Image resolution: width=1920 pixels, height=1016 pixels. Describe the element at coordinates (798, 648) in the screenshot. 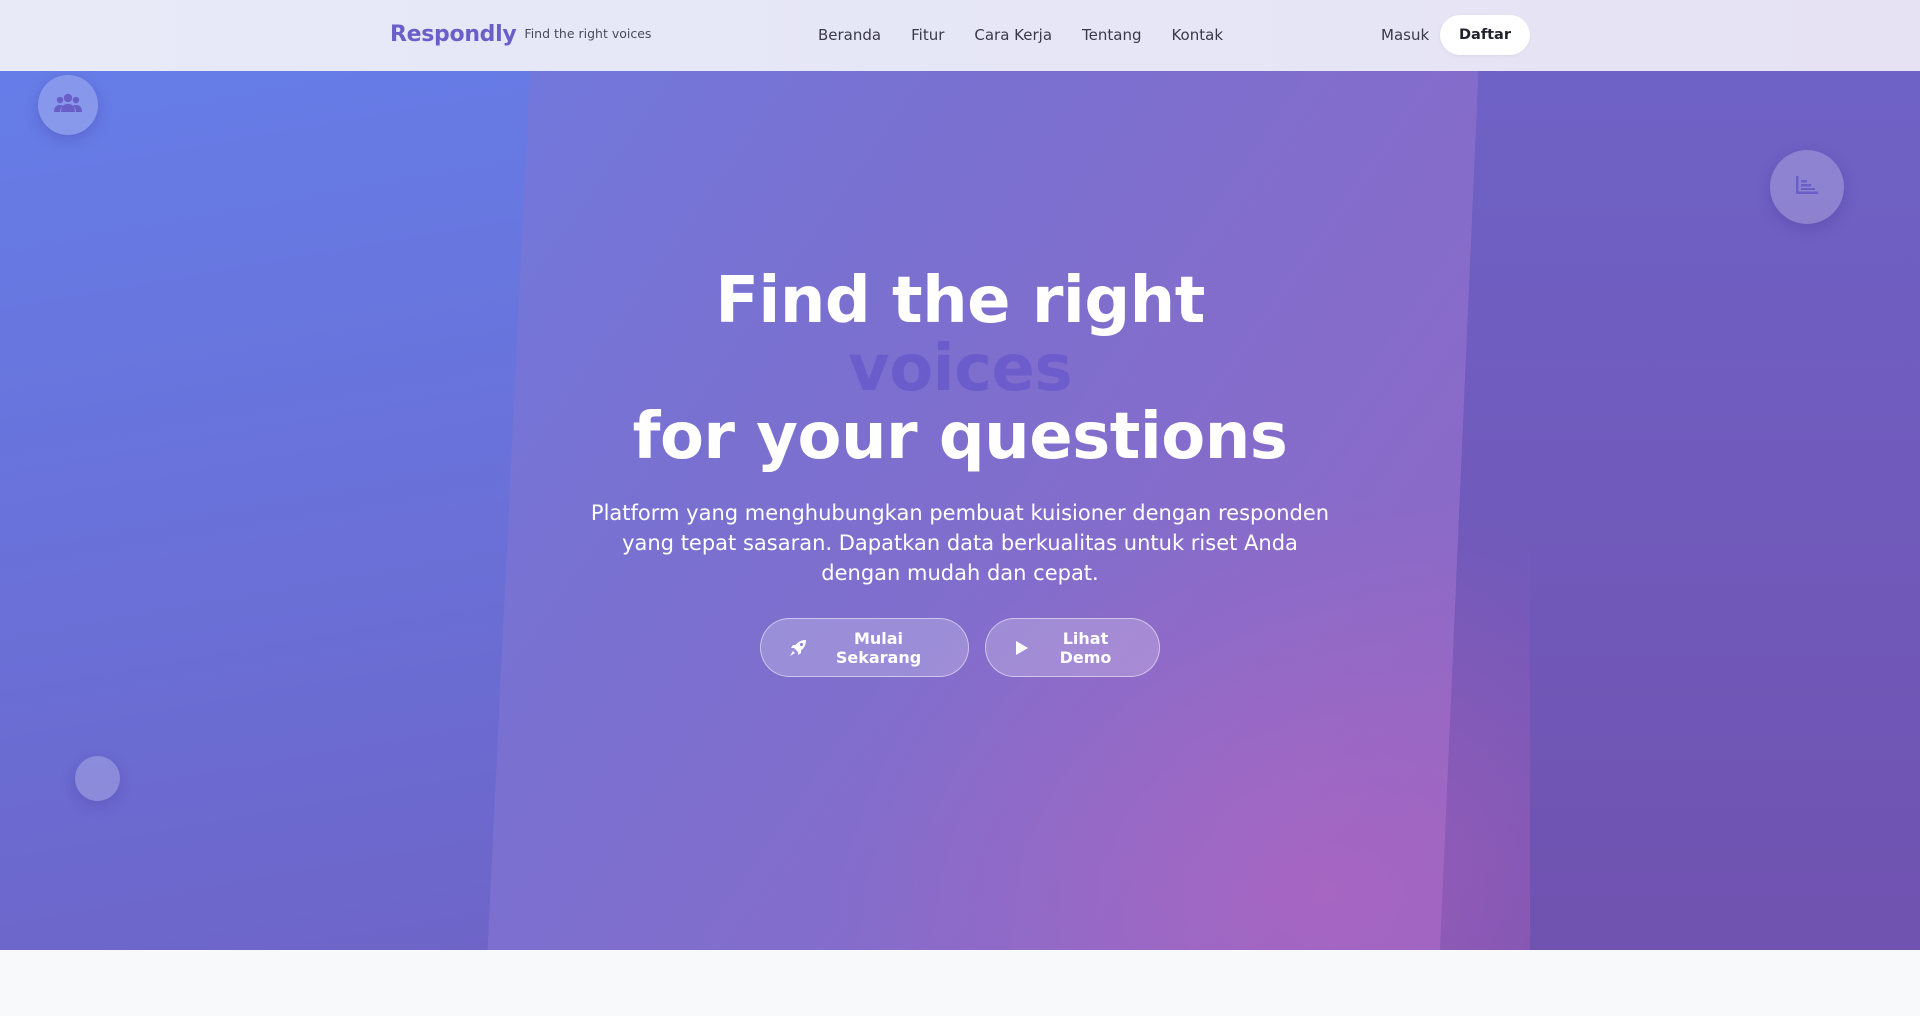

I see `rocket-icon` at that location.